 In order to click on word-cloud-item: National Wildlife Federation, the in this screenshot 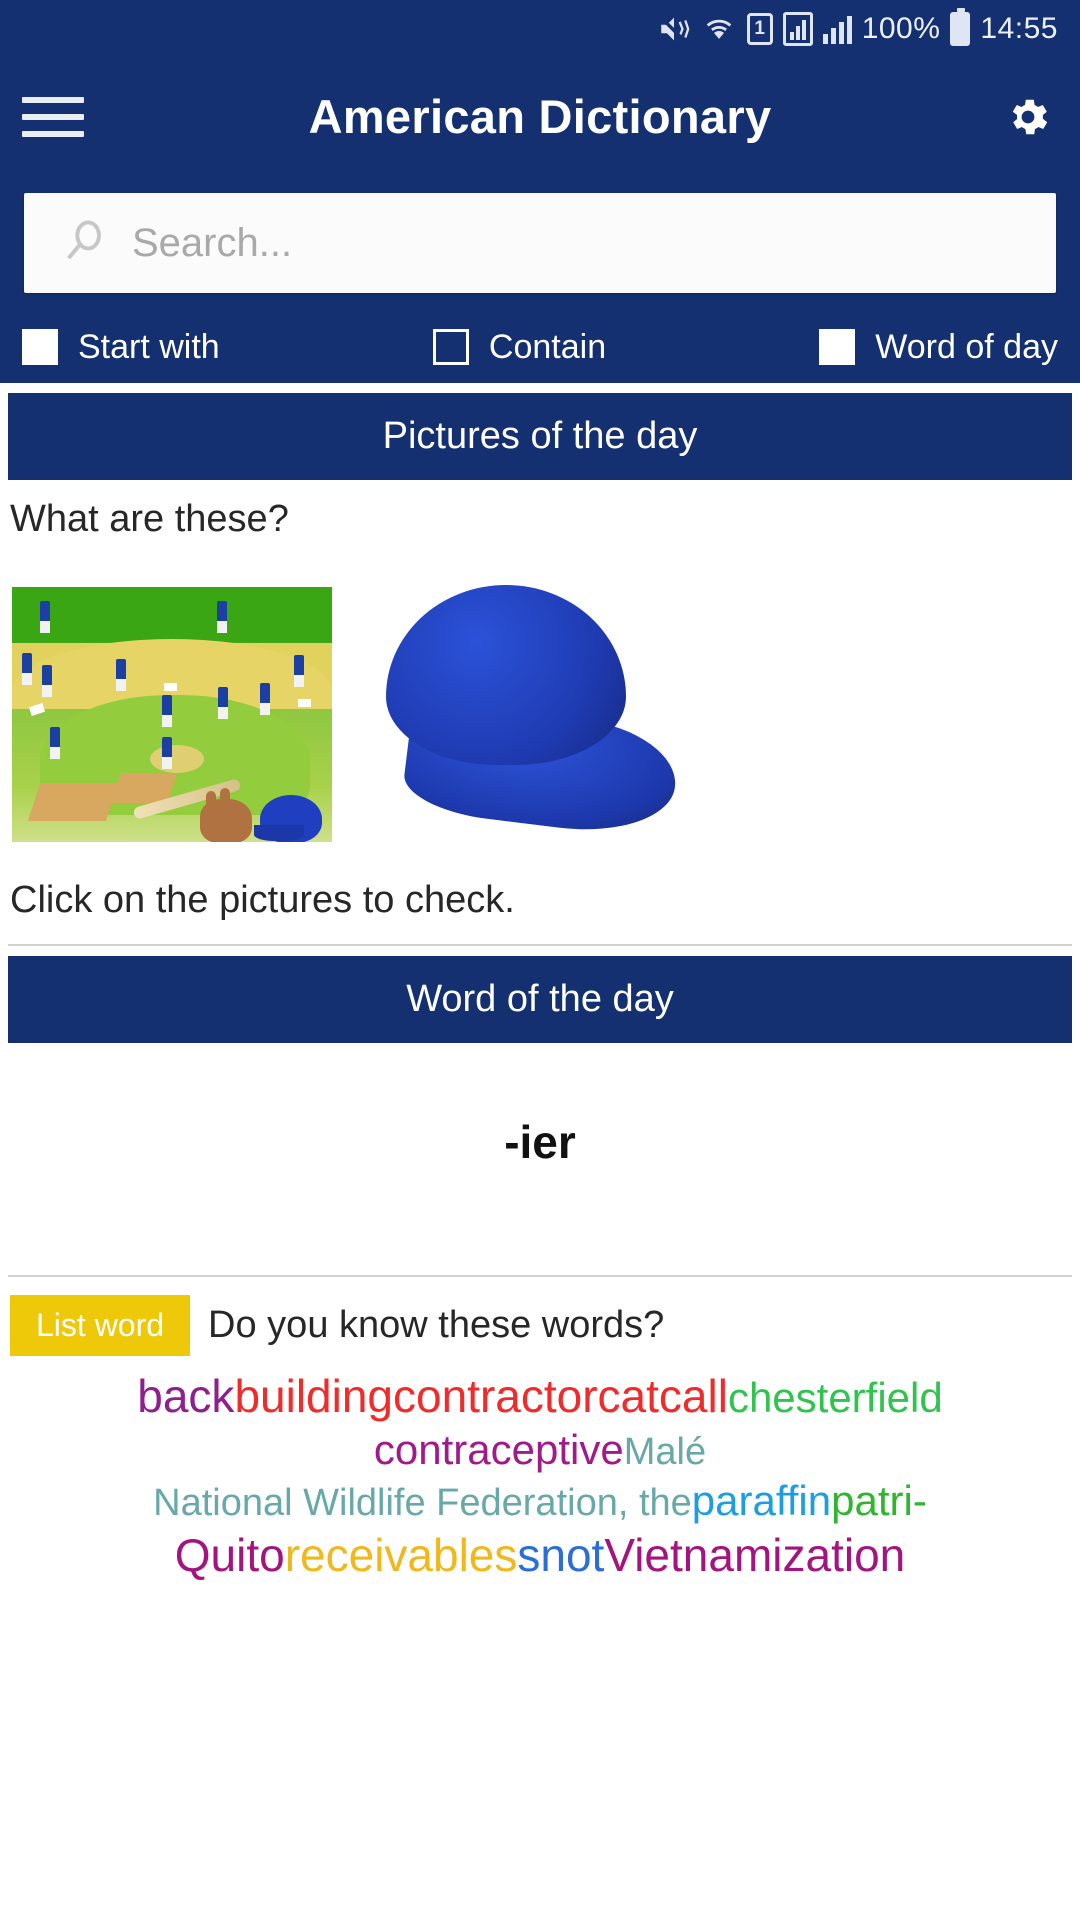, I will do `click(422, 1503)`.